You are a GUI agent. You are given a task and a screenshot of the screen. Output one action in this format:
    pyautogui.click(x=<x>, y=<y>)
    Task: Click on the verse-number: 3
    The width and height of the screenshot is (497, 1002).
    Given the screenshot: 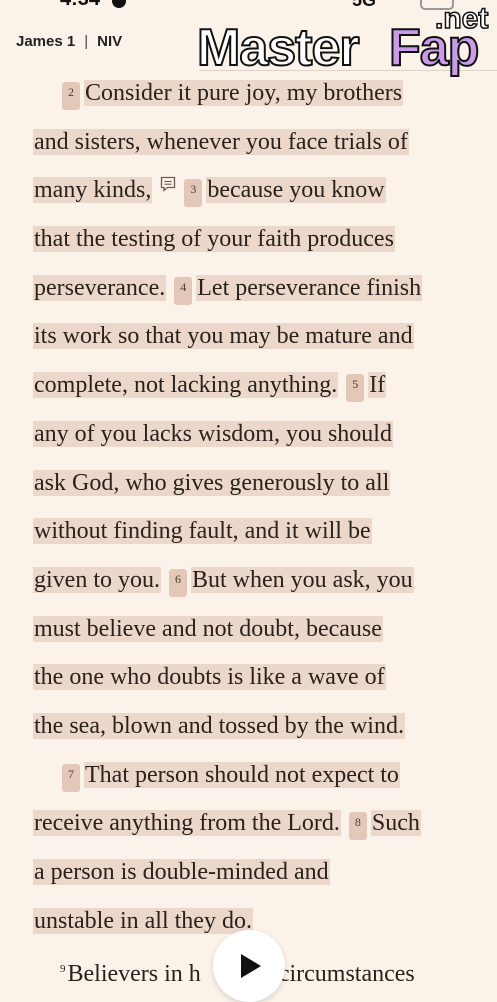 What is the action you would take?
    pyautogui.click(x=193, y=193)
    